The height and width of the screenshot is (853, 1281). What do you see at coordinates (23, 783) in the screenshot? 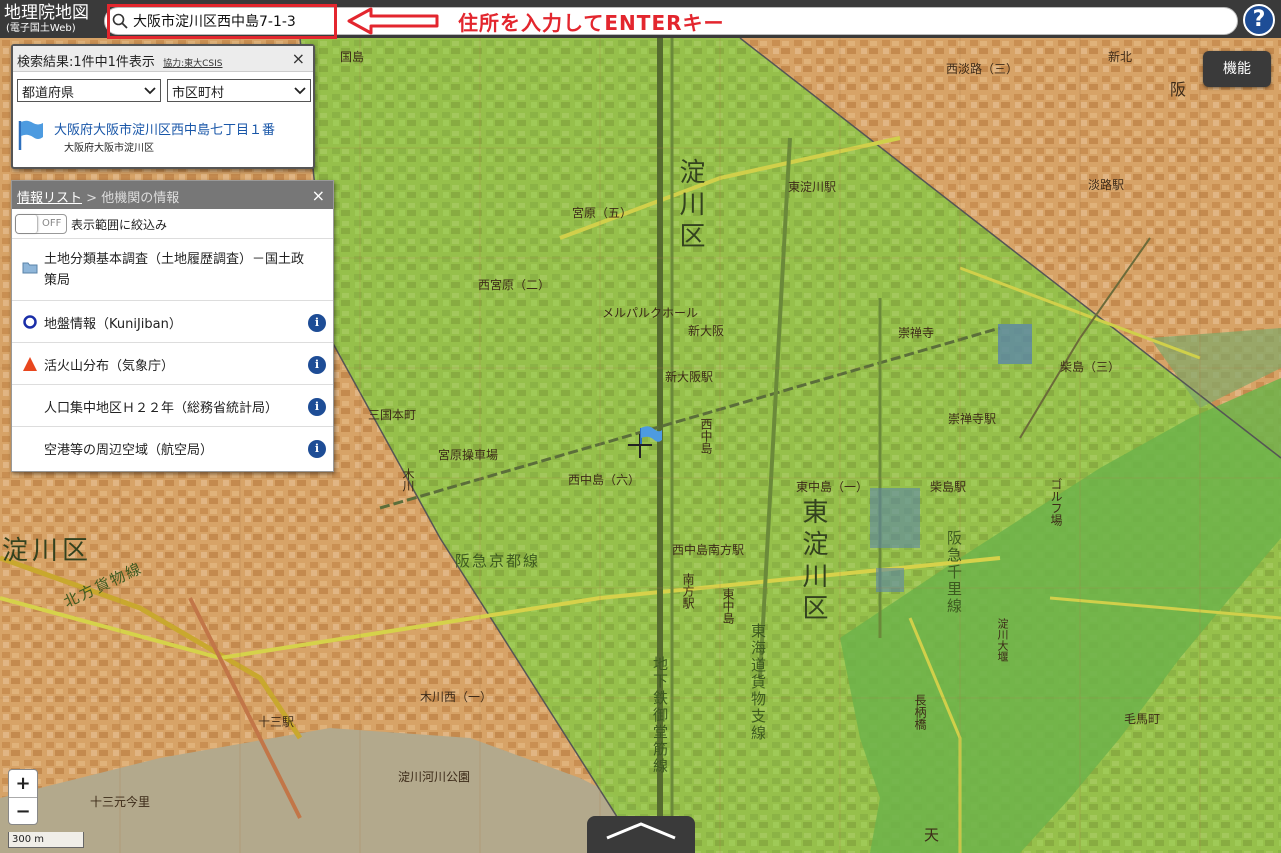
I see `zoom-in-button: +` at bounding box center [23, 783].